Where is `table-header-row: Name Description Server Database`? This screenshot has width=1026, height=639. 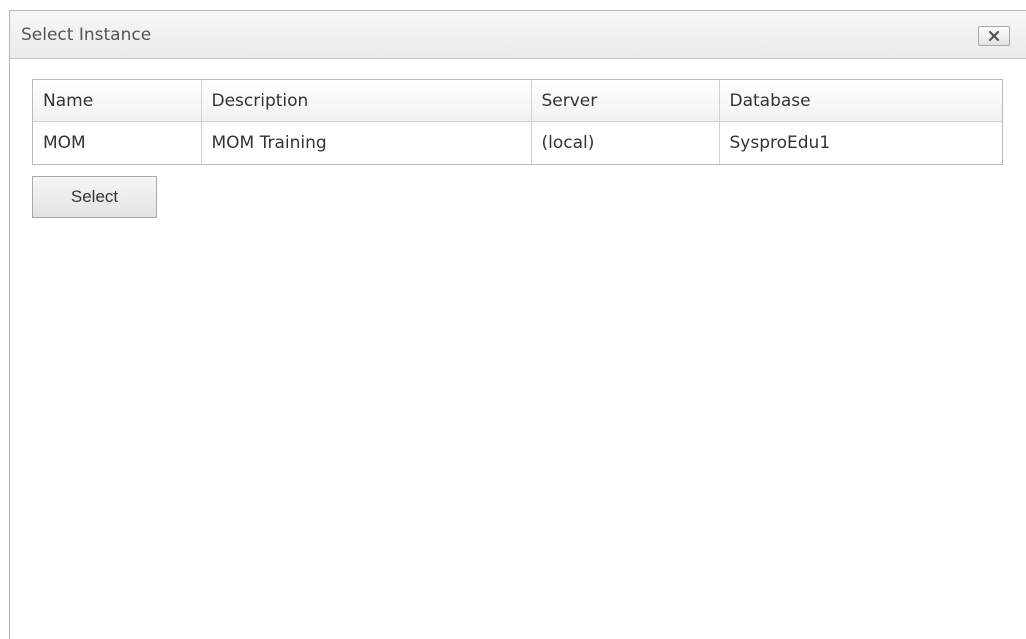
table-header-row: Name Description Server Database is located at coordinates (517, 101).